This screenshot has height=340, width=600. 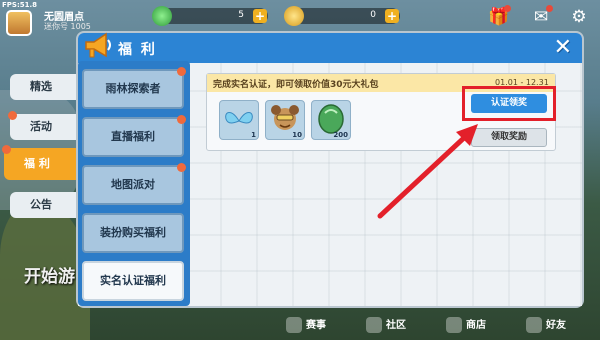 What do you see at coordinates (239, 120) in the screenshot?
I see `reward-item: 1` at bounding box center [239, 120].